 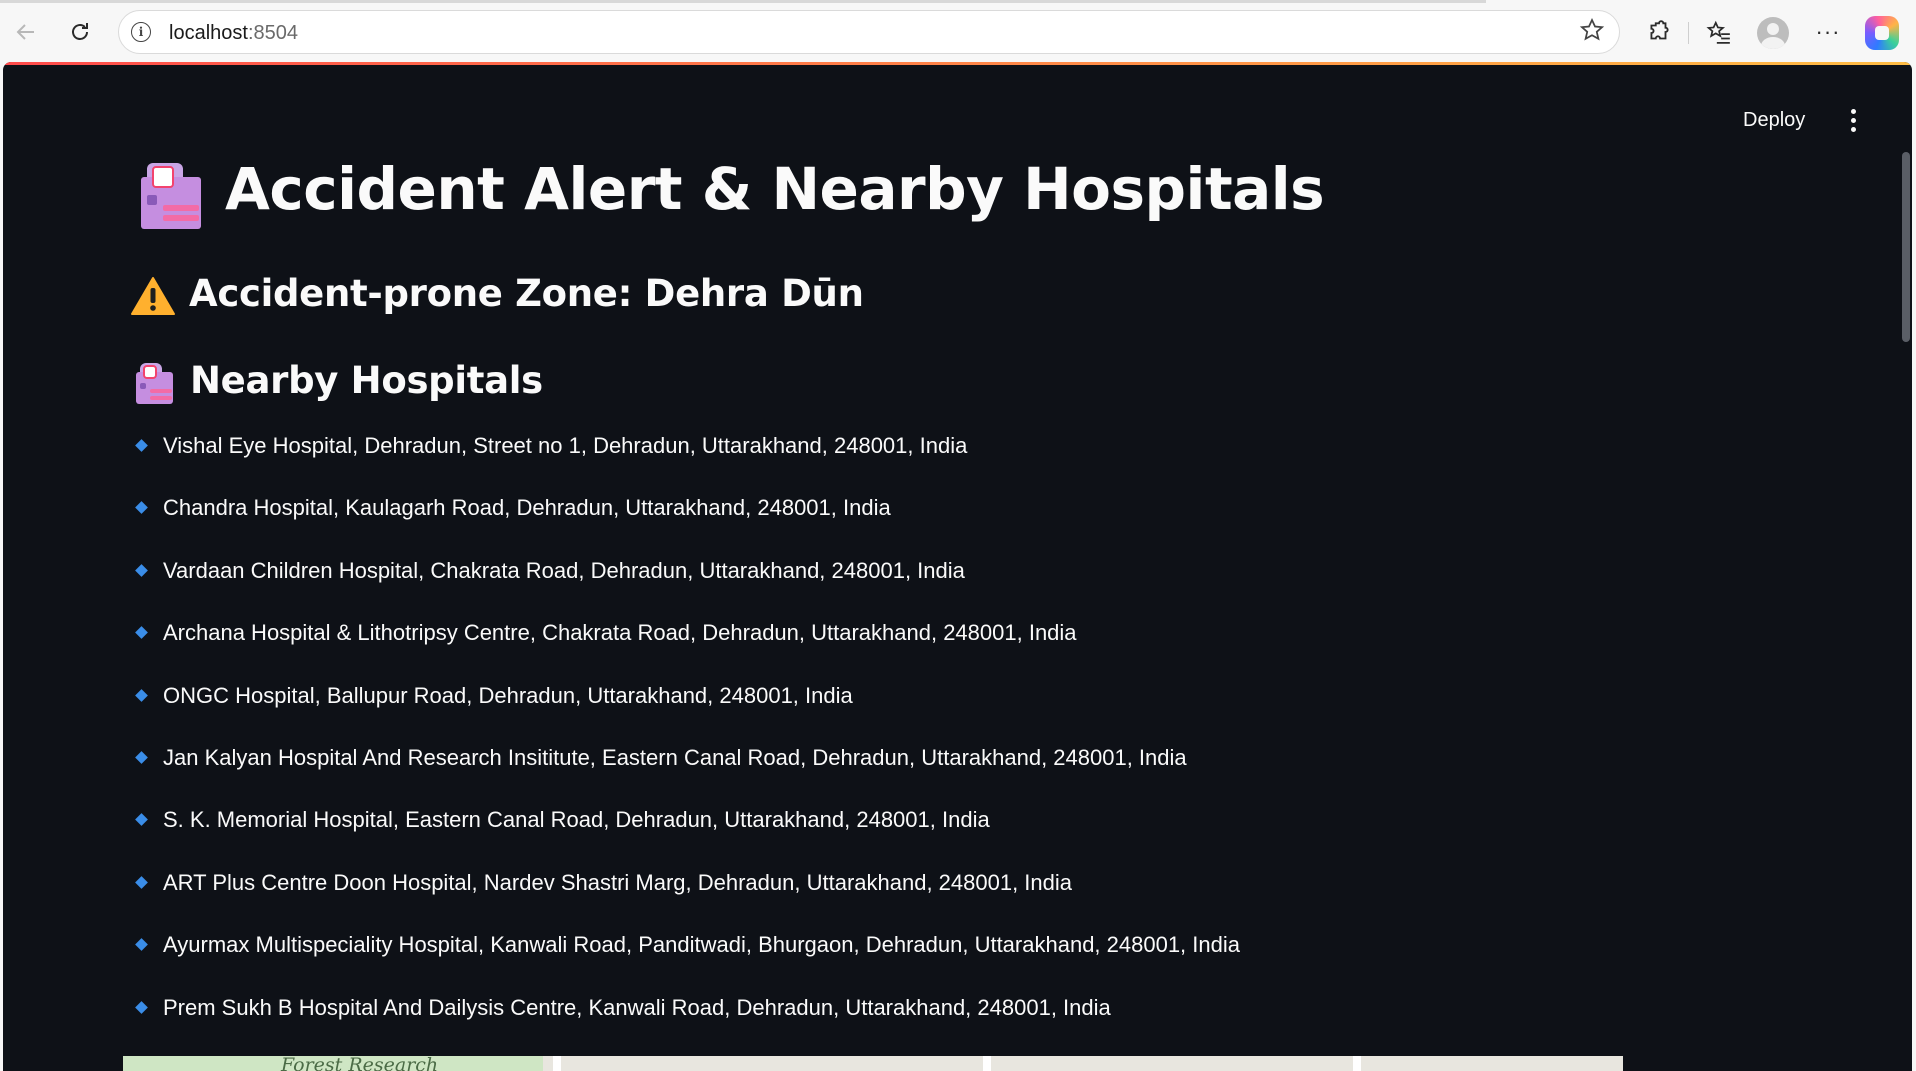 What do you see at coordinates (1719, 32) in the screenshot?
I see `favorites-icon` at bounding box center [1719, 32].